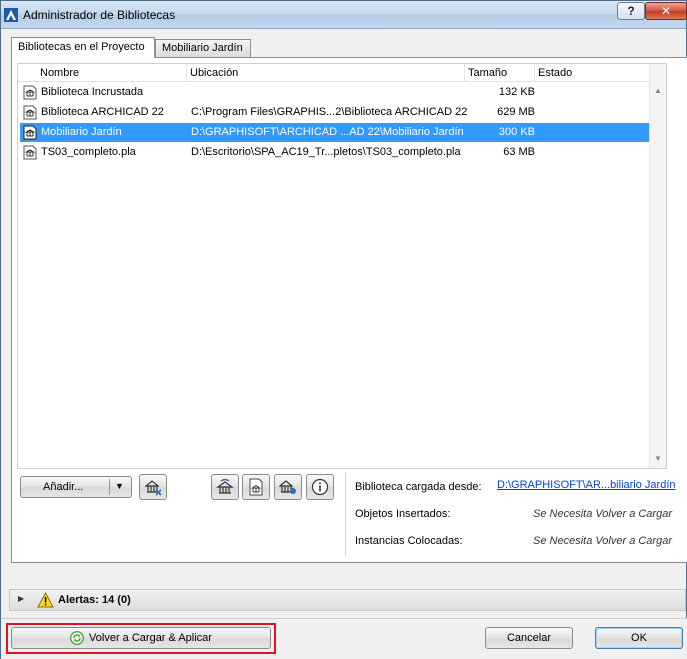  Describe the element at coordinates (11, 15) in the screenshot. I see `archicad-logo-icon` at that location.